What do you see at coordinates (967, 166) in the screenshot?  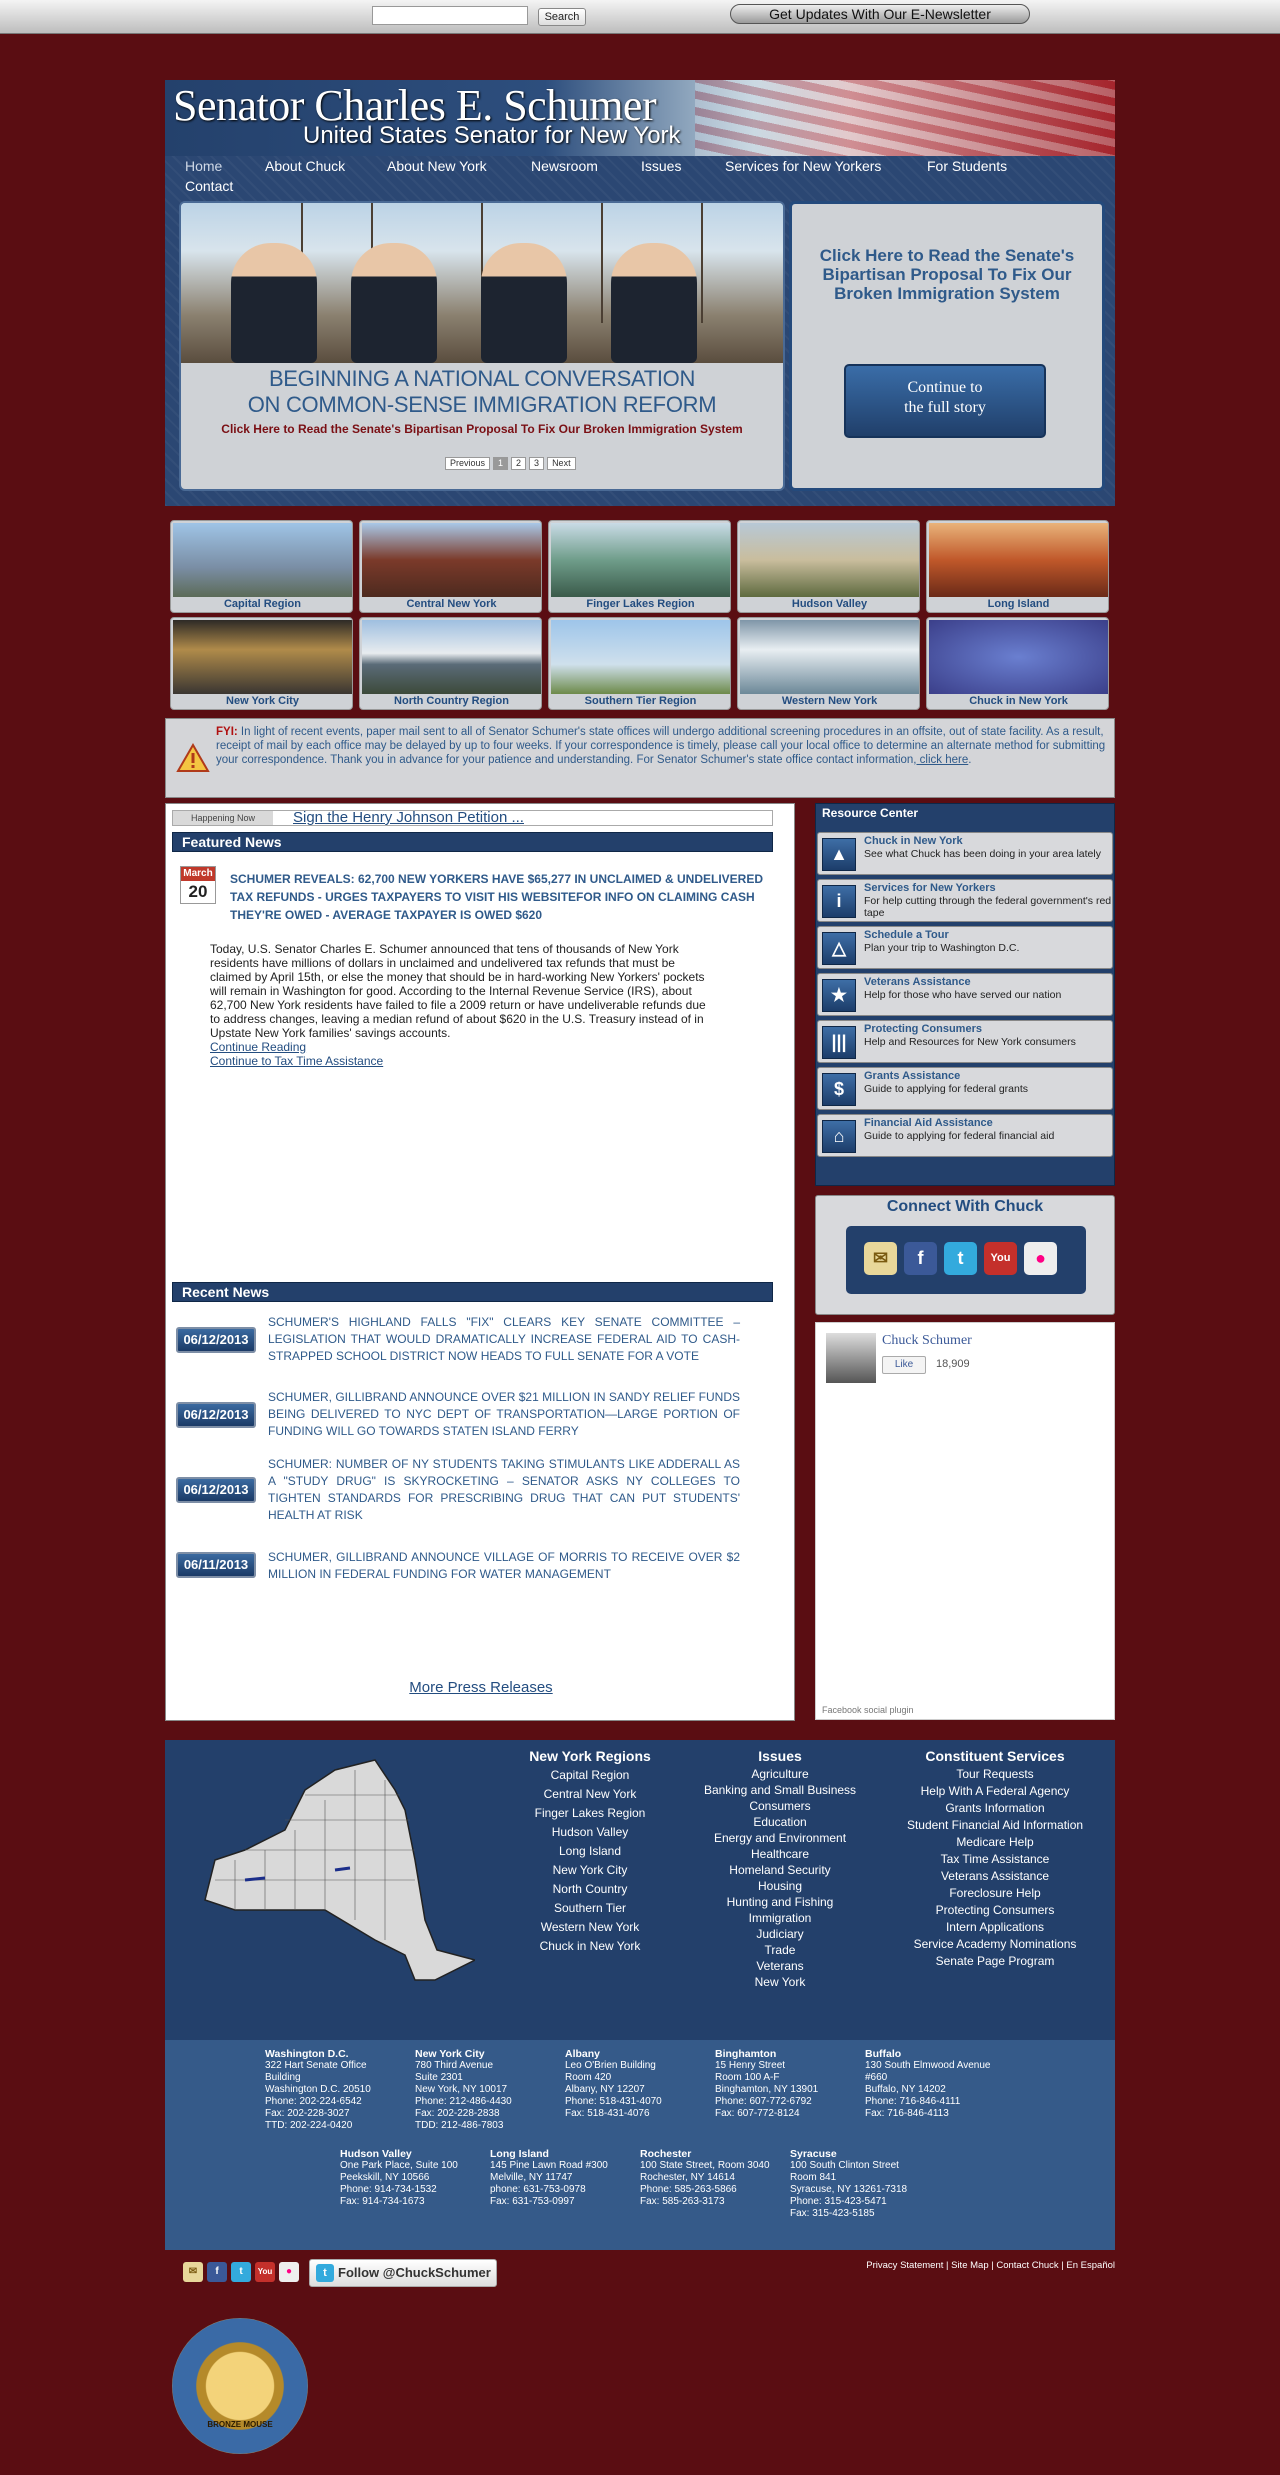 I see `nav-for-students: For Students` at bounding box center [967, 166].